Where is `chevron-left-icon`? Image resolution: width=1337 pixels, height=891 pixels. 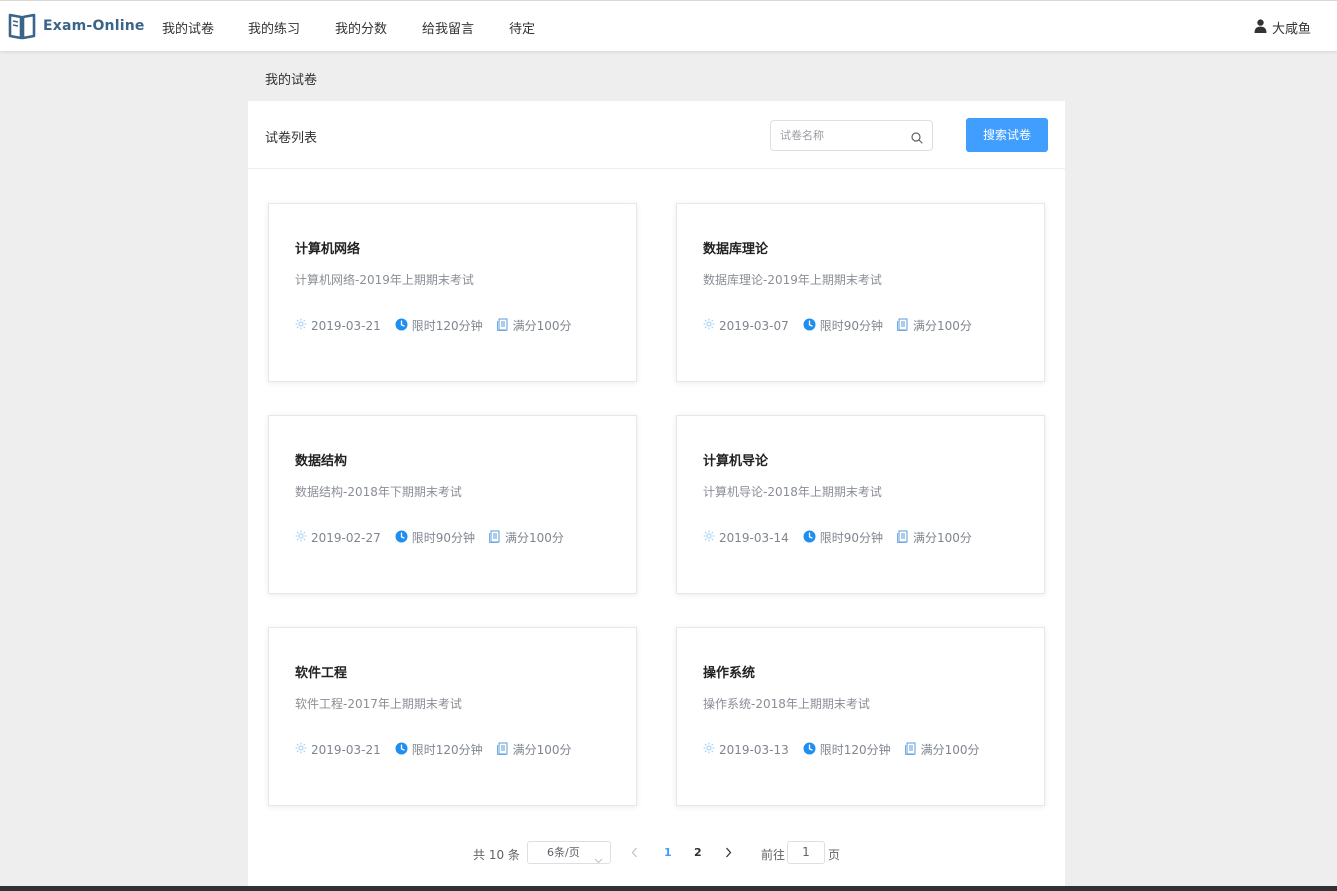
chevron-left-icon is located at coordinates (634, 854).